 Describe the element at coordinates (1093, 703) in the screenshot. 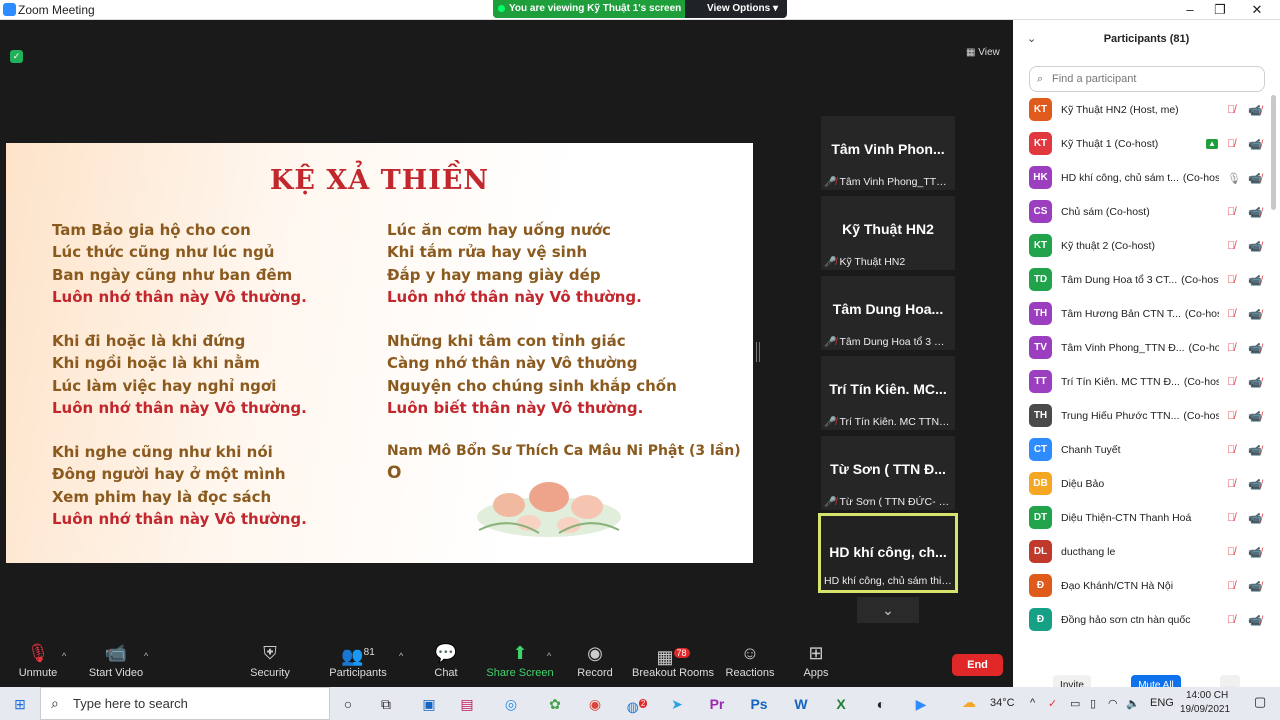

I see `battery-icon: ▯` at that location.